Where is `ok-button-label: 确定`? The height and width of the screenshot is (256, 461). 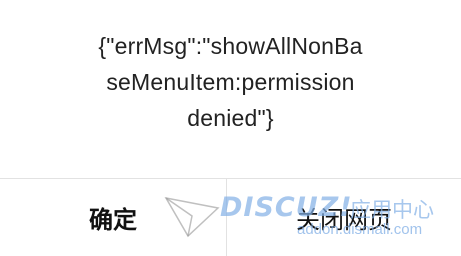
ok-button-label: 确定 is located at coordinates (113, 220).